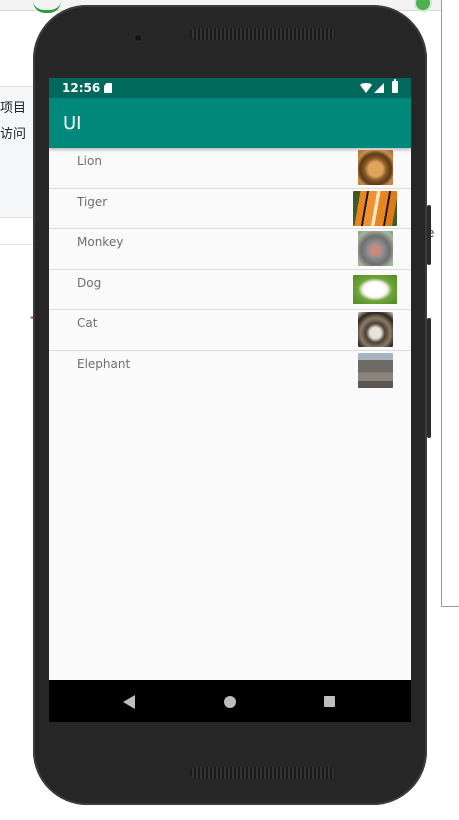  I want to click on sd-card-icon, so click(108, 88).